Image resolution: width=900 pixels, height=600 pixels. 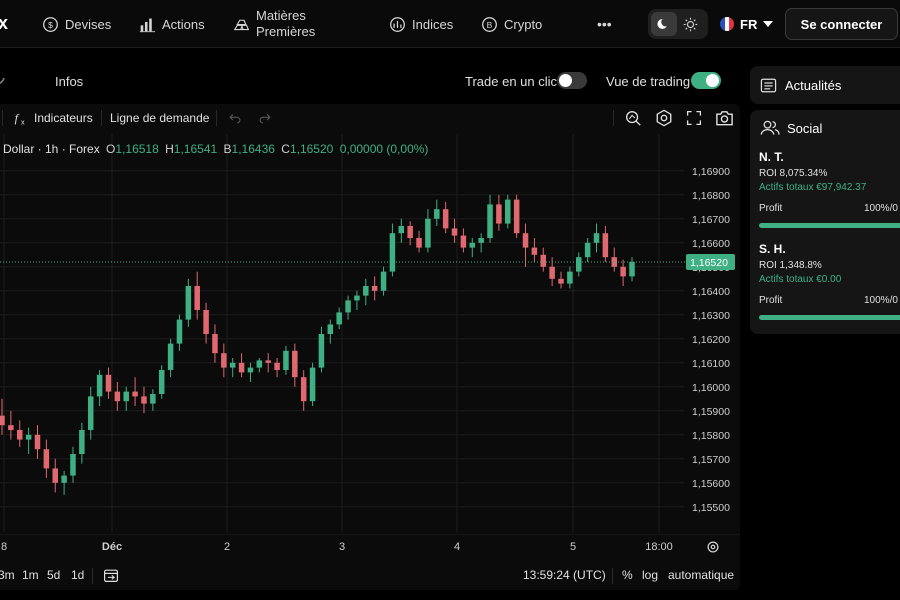 What do you see at coordinates (511, 24) in the screenshot?
I see `nav-crypto: B Crypto` at bounding box center [511, 24].